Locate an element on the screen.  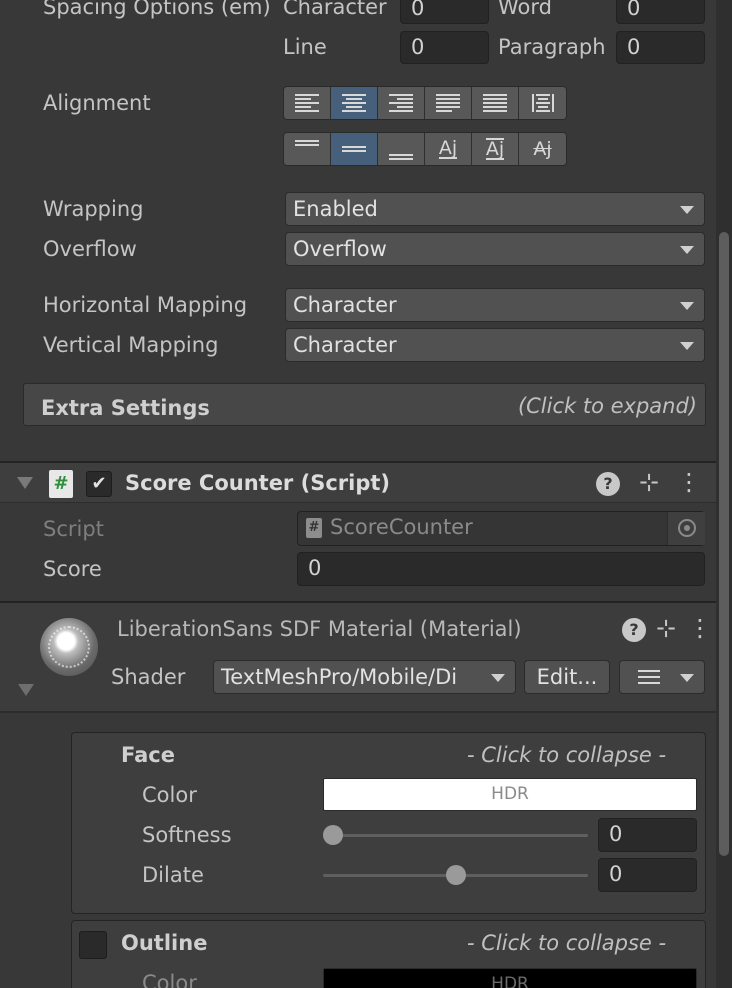
character-spacing-label: Character is located at coordinates (335, 9).